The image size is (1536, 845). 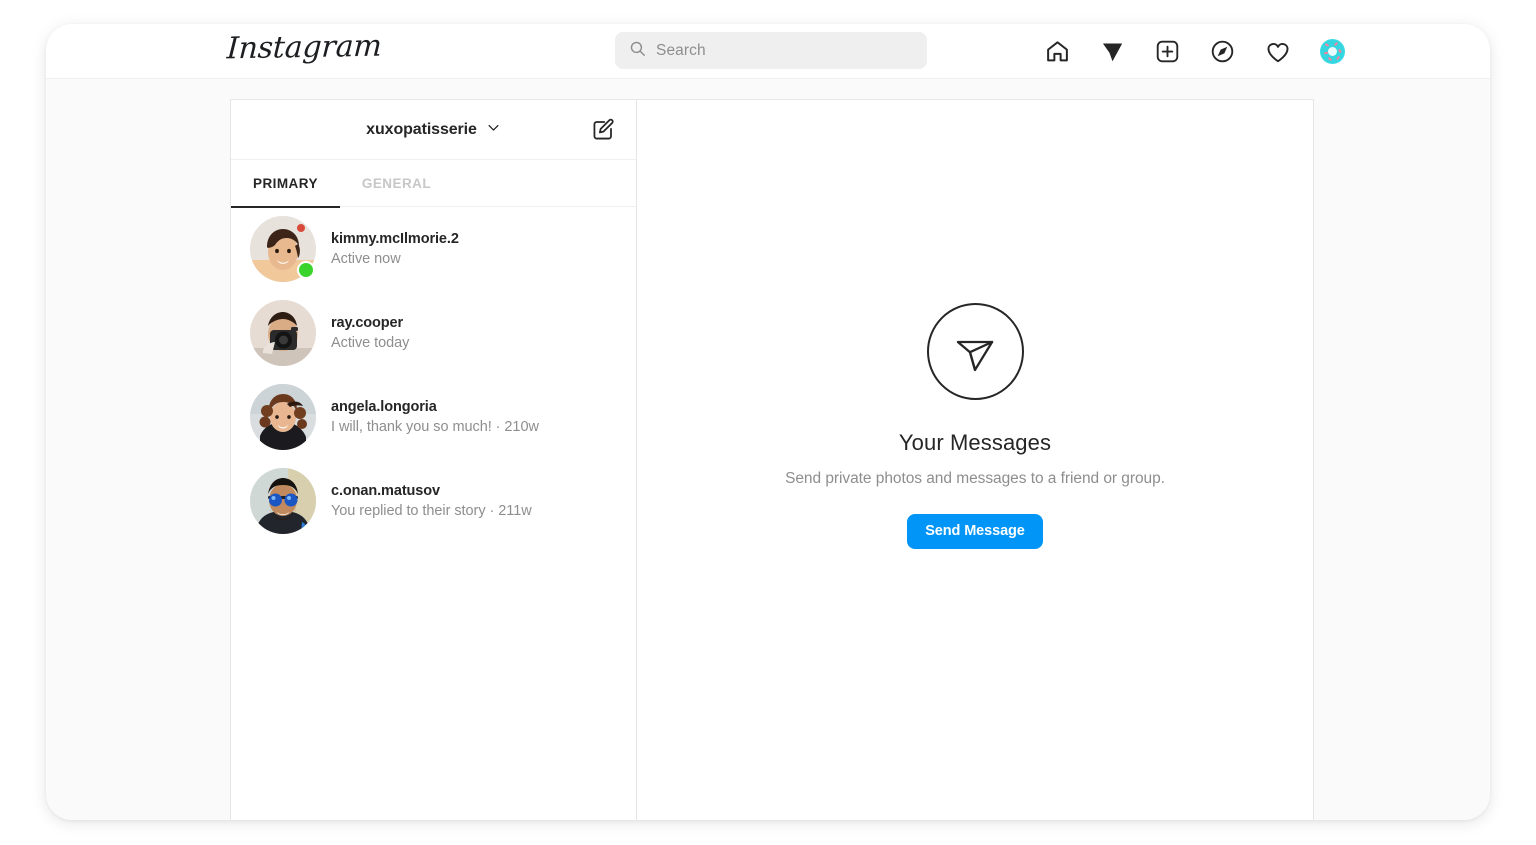 I want to click on top-navigation-bar: Instagram Search, so click(x=768, y=51).